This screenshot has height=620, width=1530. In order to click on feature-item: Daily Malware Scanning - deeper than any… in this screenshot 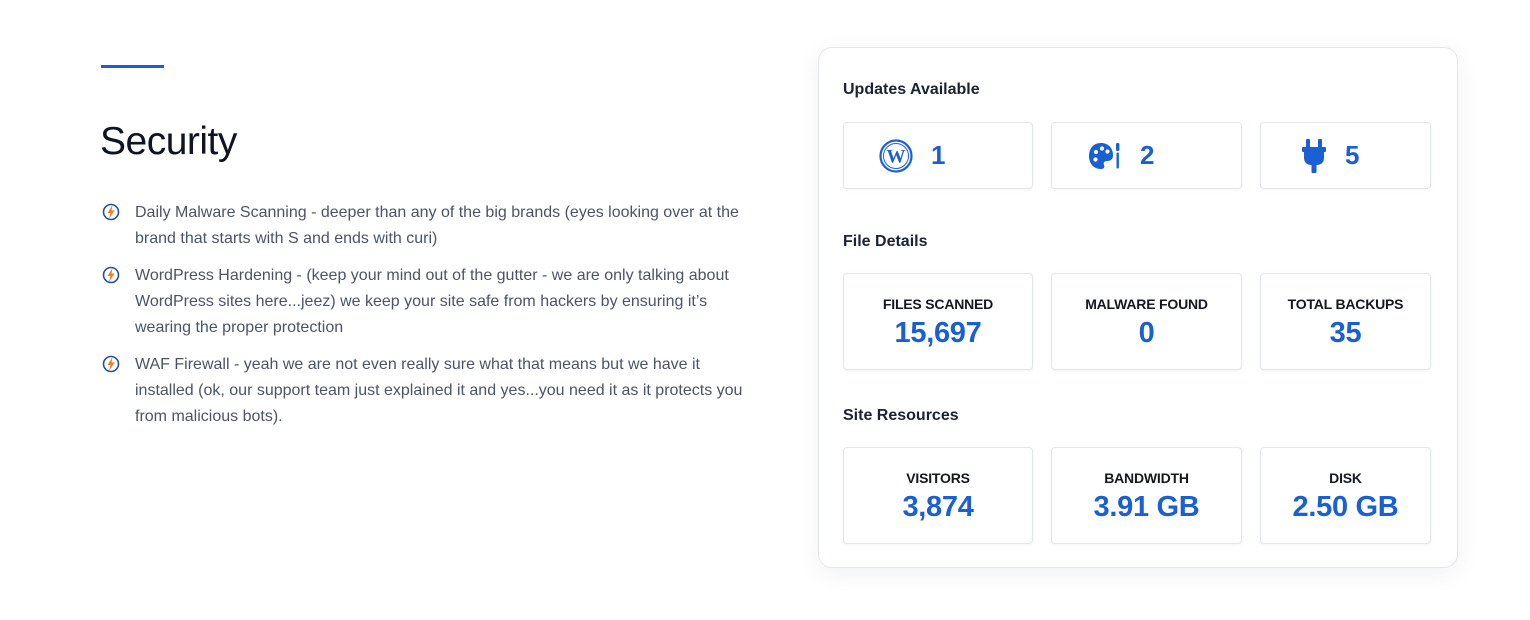, I will do `click(426, 226)`.